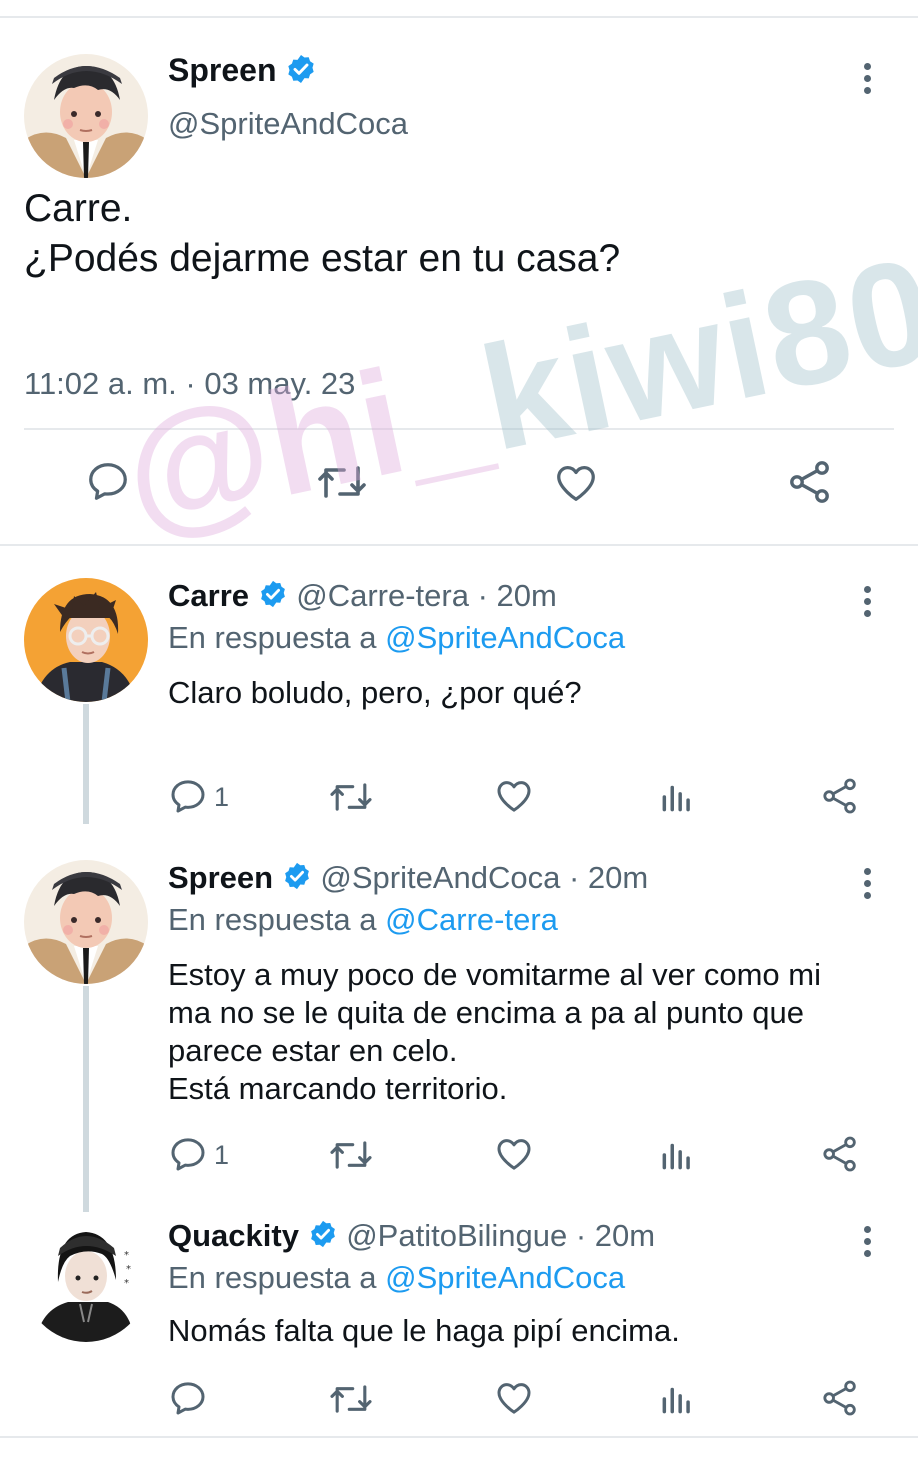 This screenshot has height=1479, width=918. I want to click on divider, so click(459, 429).